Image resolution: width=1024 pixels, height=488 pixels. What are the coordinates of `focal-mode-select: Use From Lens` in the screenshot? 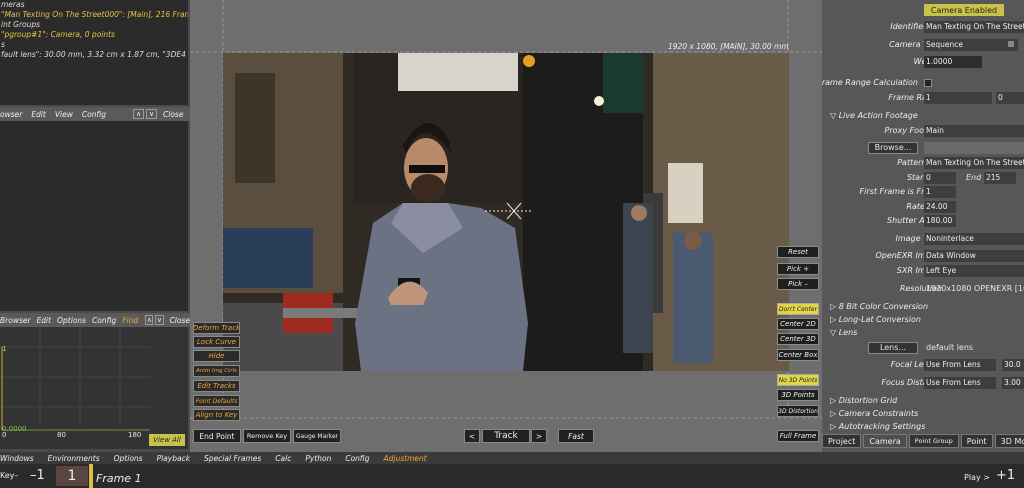 It's located at (960, 364).